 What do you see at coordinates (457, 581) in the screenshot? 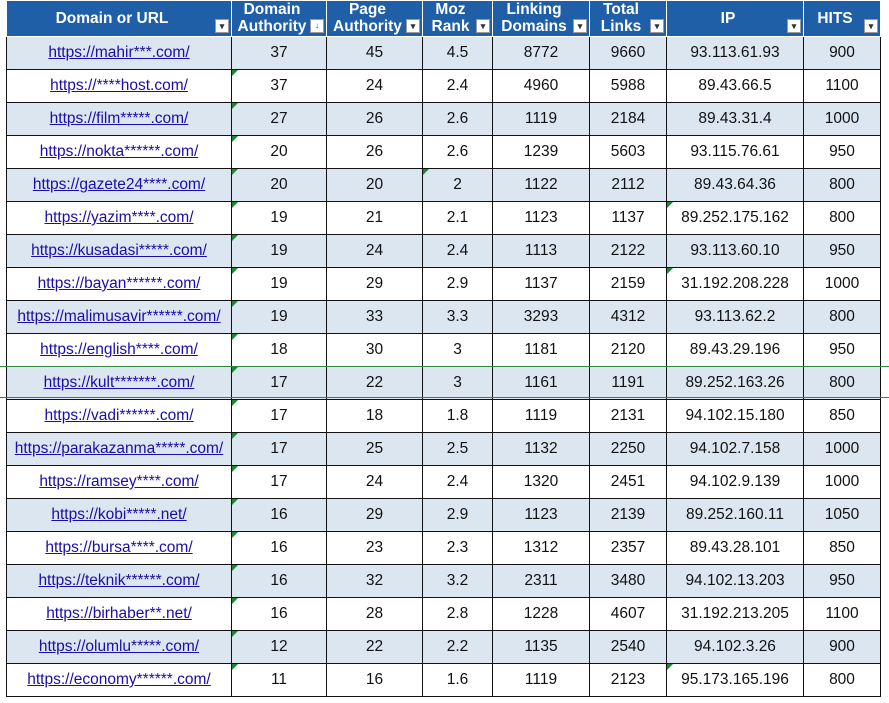
I see `moz-rank-cell: 3.2` at bounding box center [457, 581].